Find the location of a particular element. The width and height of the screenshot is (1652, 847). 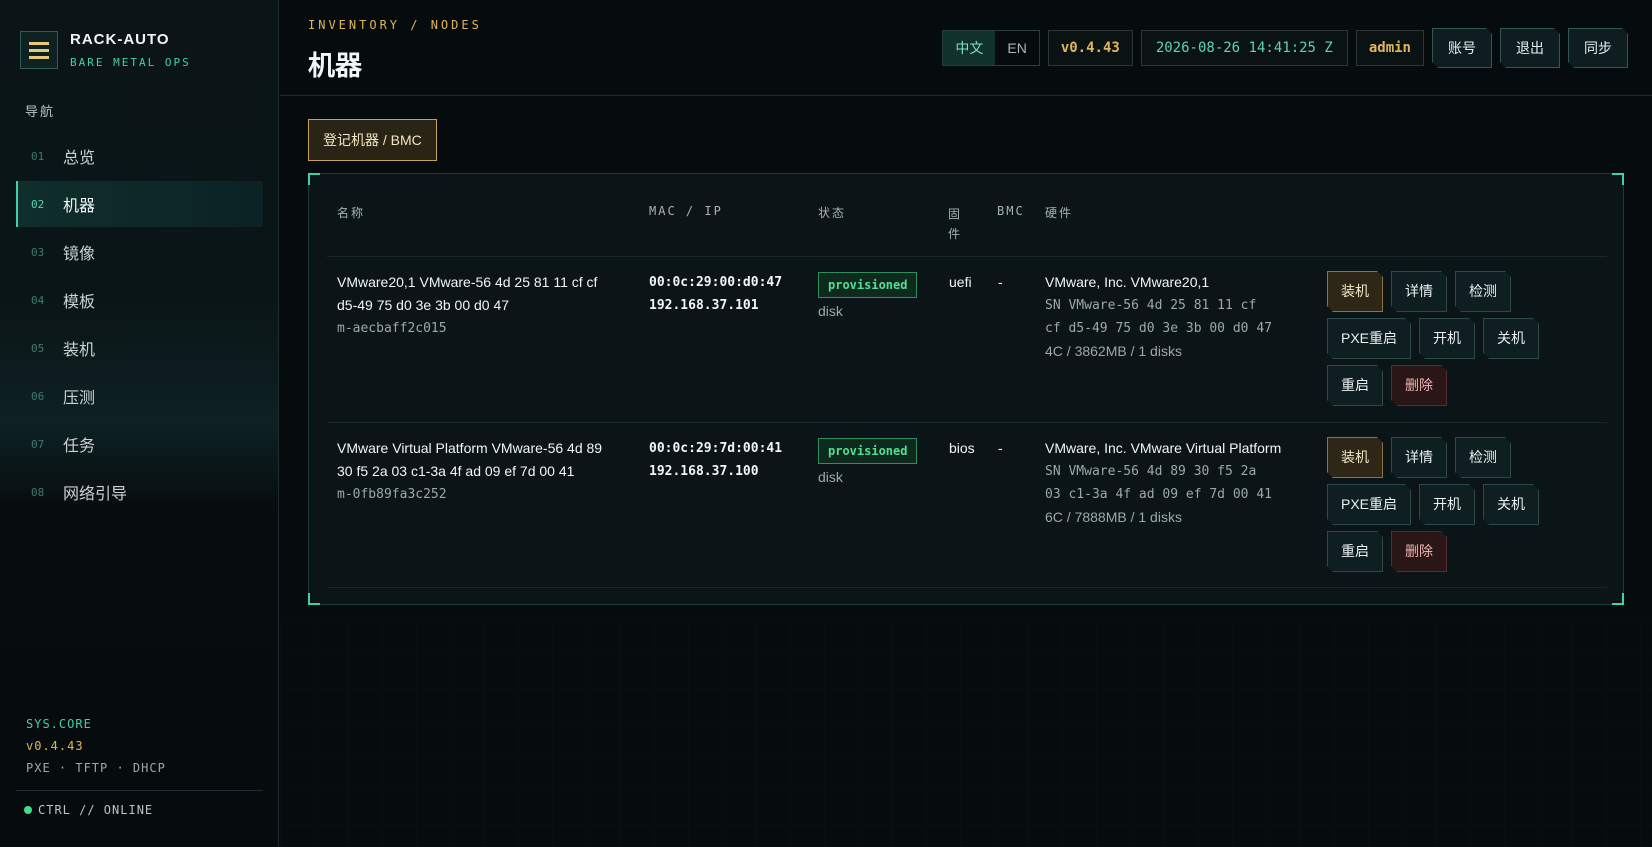

sidebar-item-label: 机器 is located at coordinates (79, 206).